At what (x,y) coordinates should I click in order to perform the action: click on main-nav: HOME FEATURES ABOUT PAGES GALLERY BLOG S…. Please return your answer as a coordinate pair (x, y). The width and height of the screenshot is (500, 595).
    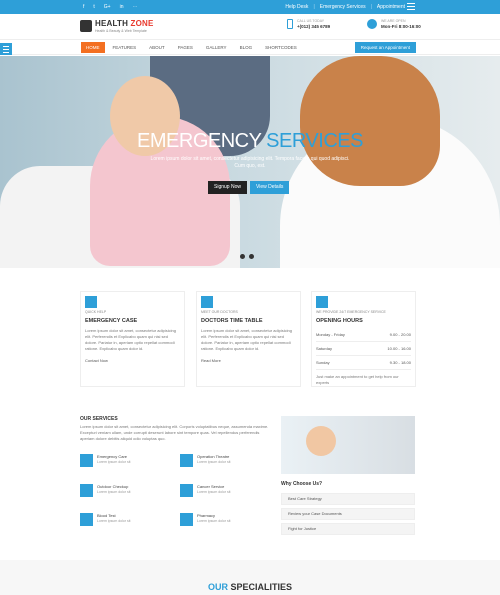
    Looking at the image, I should click on (250, 47).